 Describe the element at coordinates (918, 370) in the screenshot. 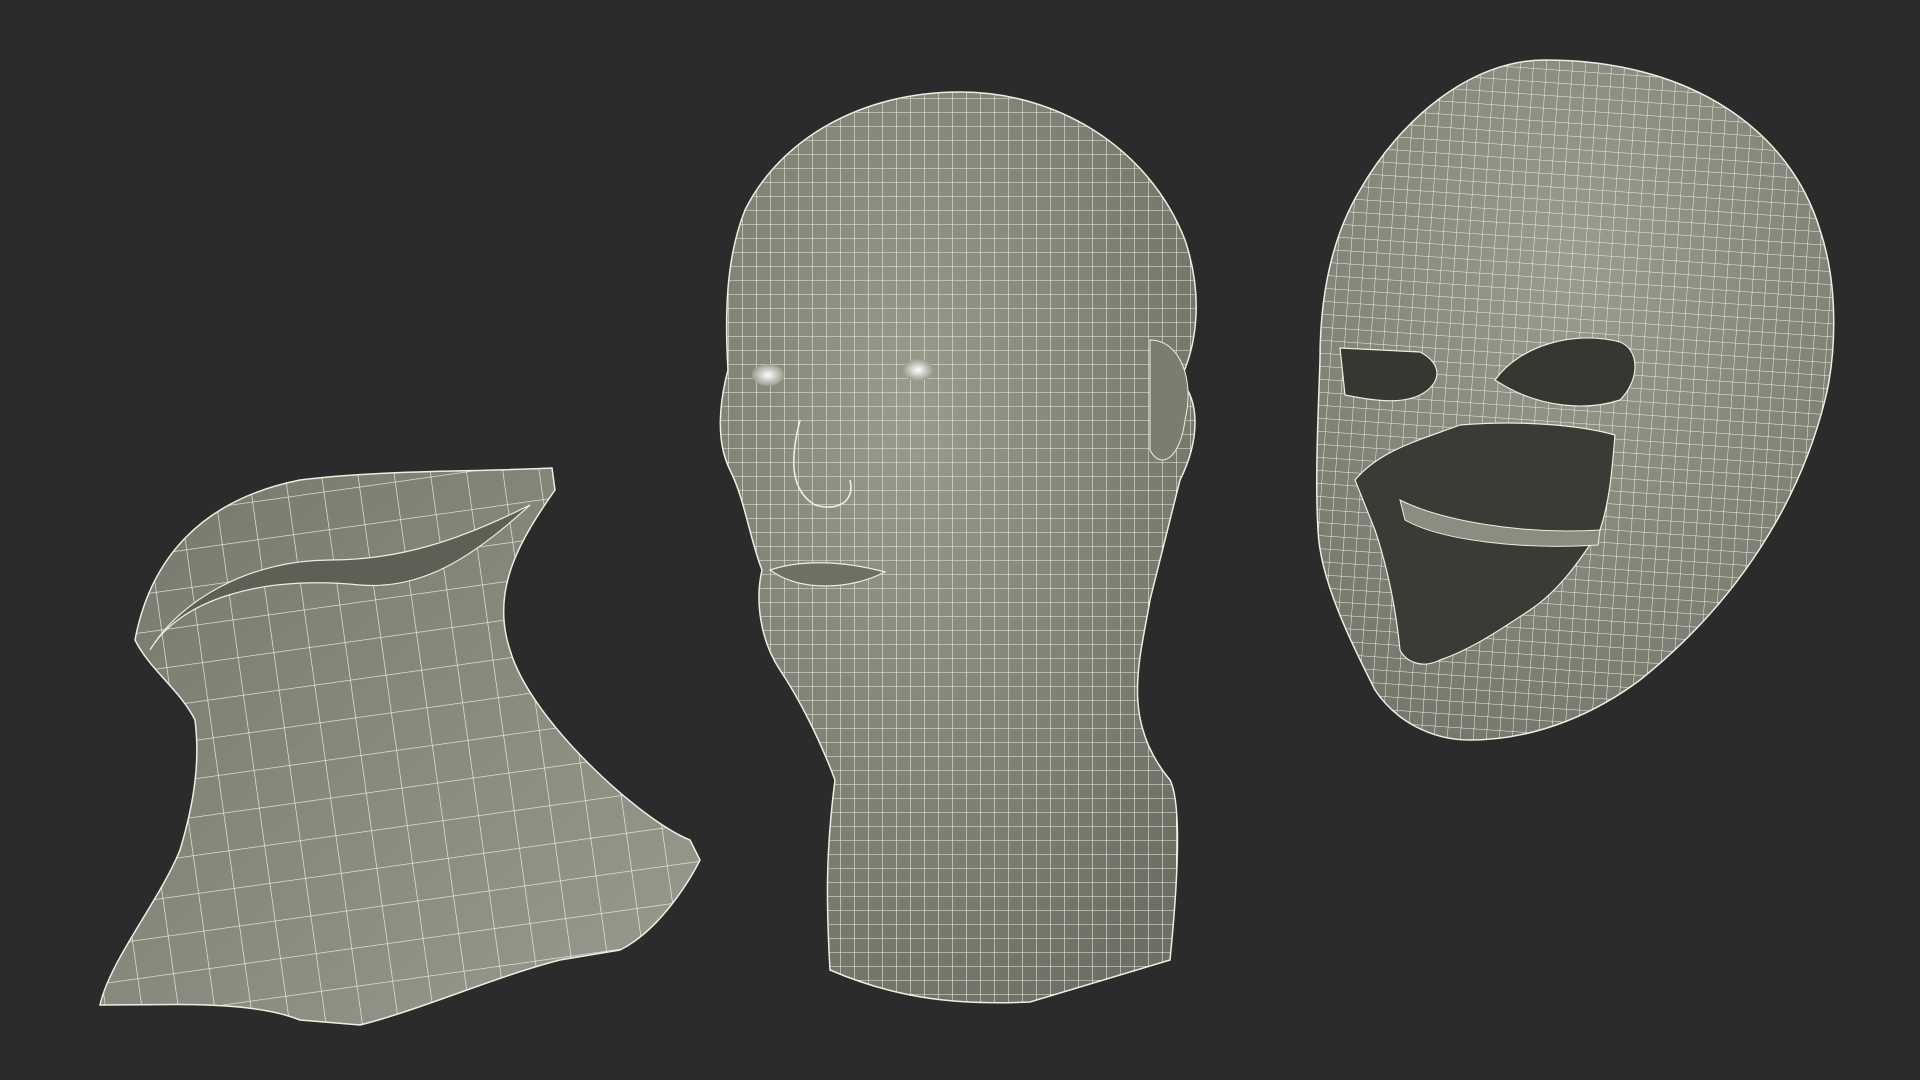

I see `right-eye` at that location.